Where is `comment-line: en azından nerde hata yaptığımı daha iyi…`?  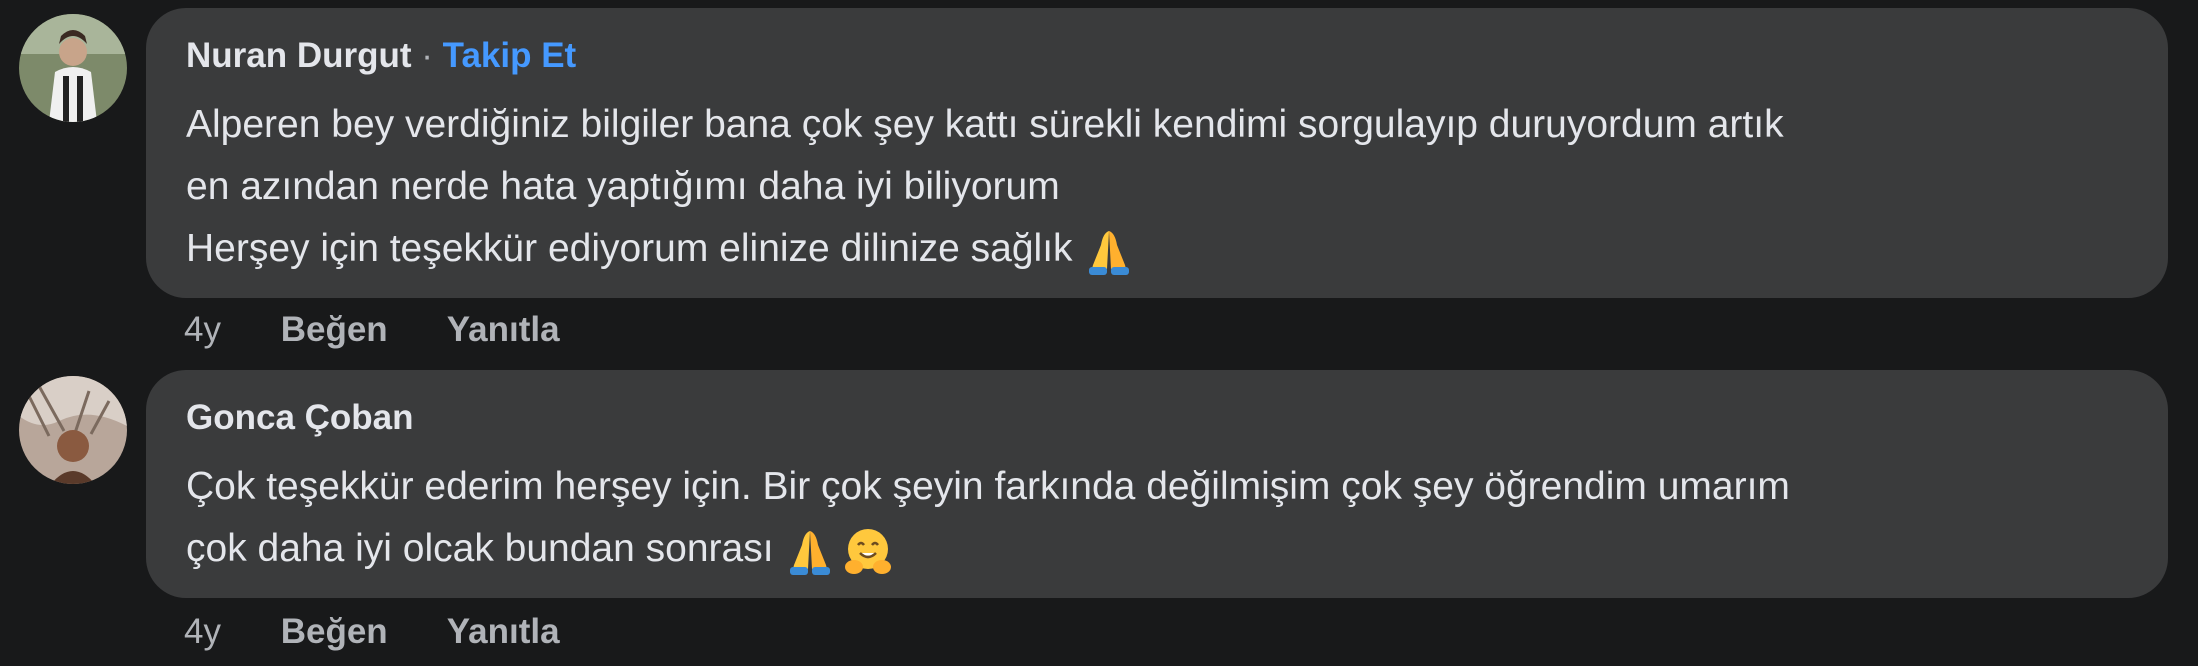 comment-line: en azından nerde hata yaptığımı daha iyi… is located at coordinates (623, 186).